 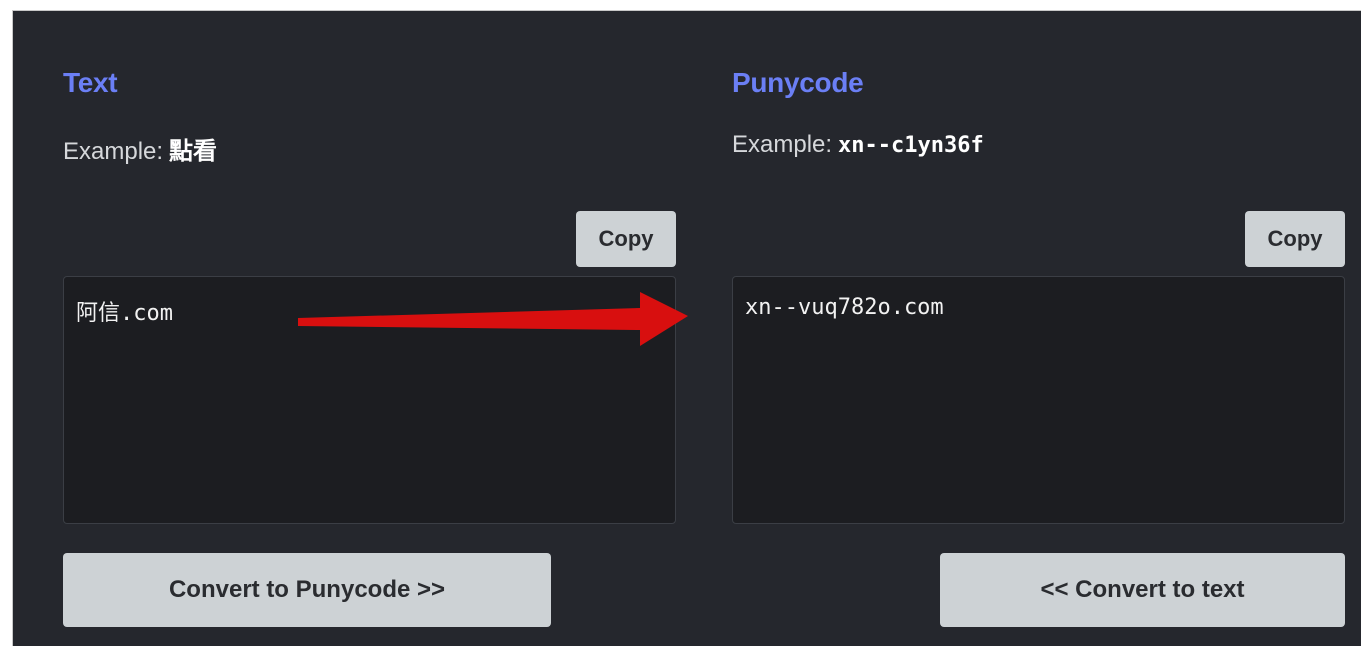 I want to click on text-example: Example: 點看, so click(x=140, y=148).